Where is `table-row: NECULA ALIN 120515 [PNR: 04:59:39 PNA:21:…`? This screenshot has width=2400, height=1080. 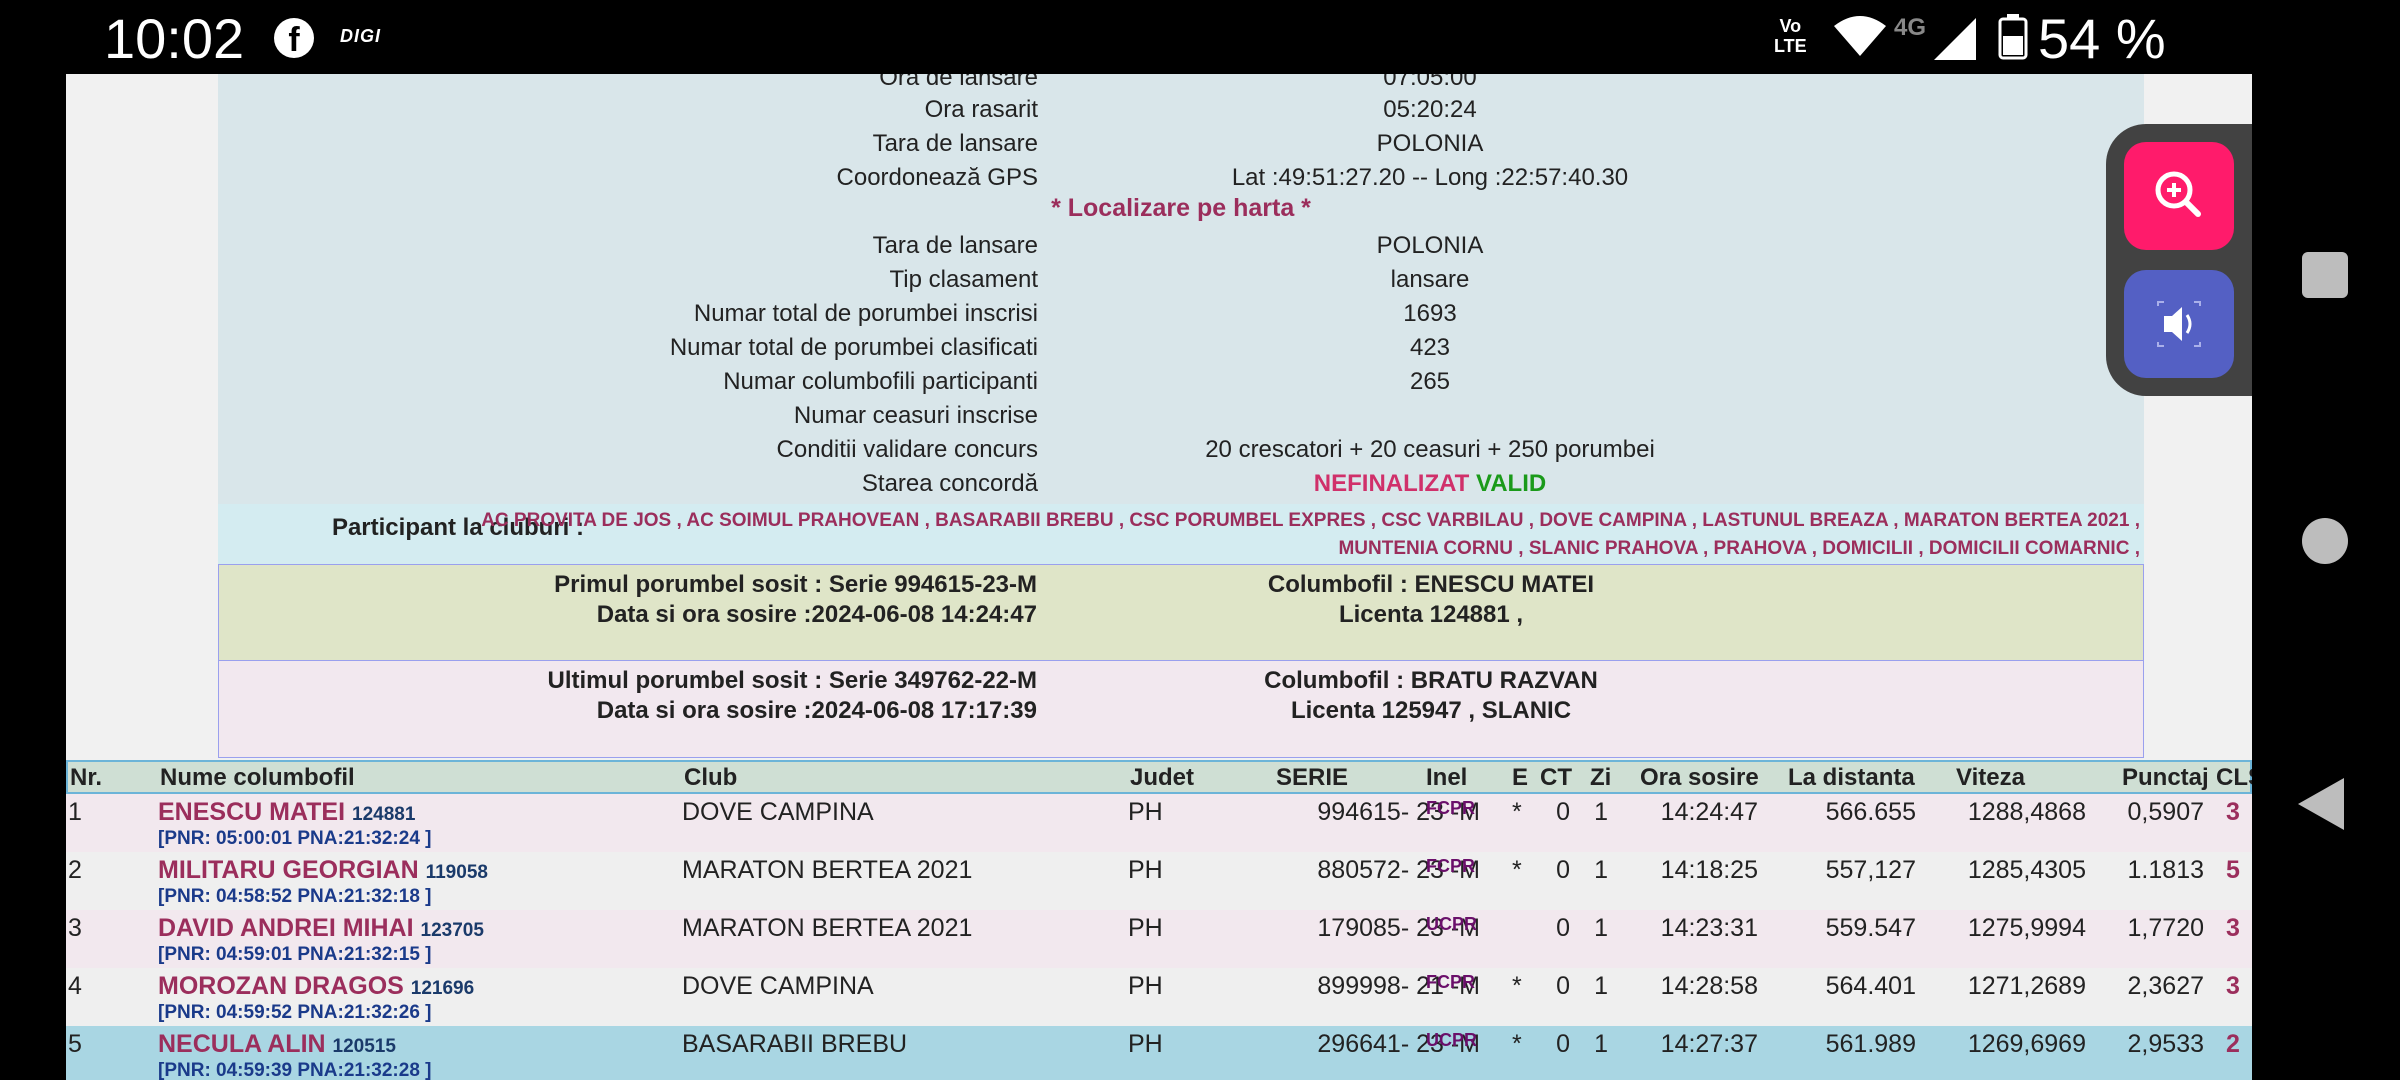 table-row: NECULA ALIN 120515 [PNR: 04:59:39 PNA:21:… is located at coordinates (1159, 1053).